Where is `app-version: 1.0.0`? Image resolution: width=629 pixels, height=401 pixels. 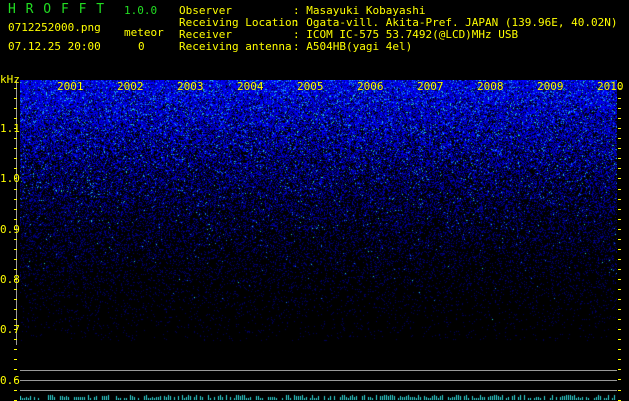
app-version: 1.0.0 is located at coordinates (141, 10).